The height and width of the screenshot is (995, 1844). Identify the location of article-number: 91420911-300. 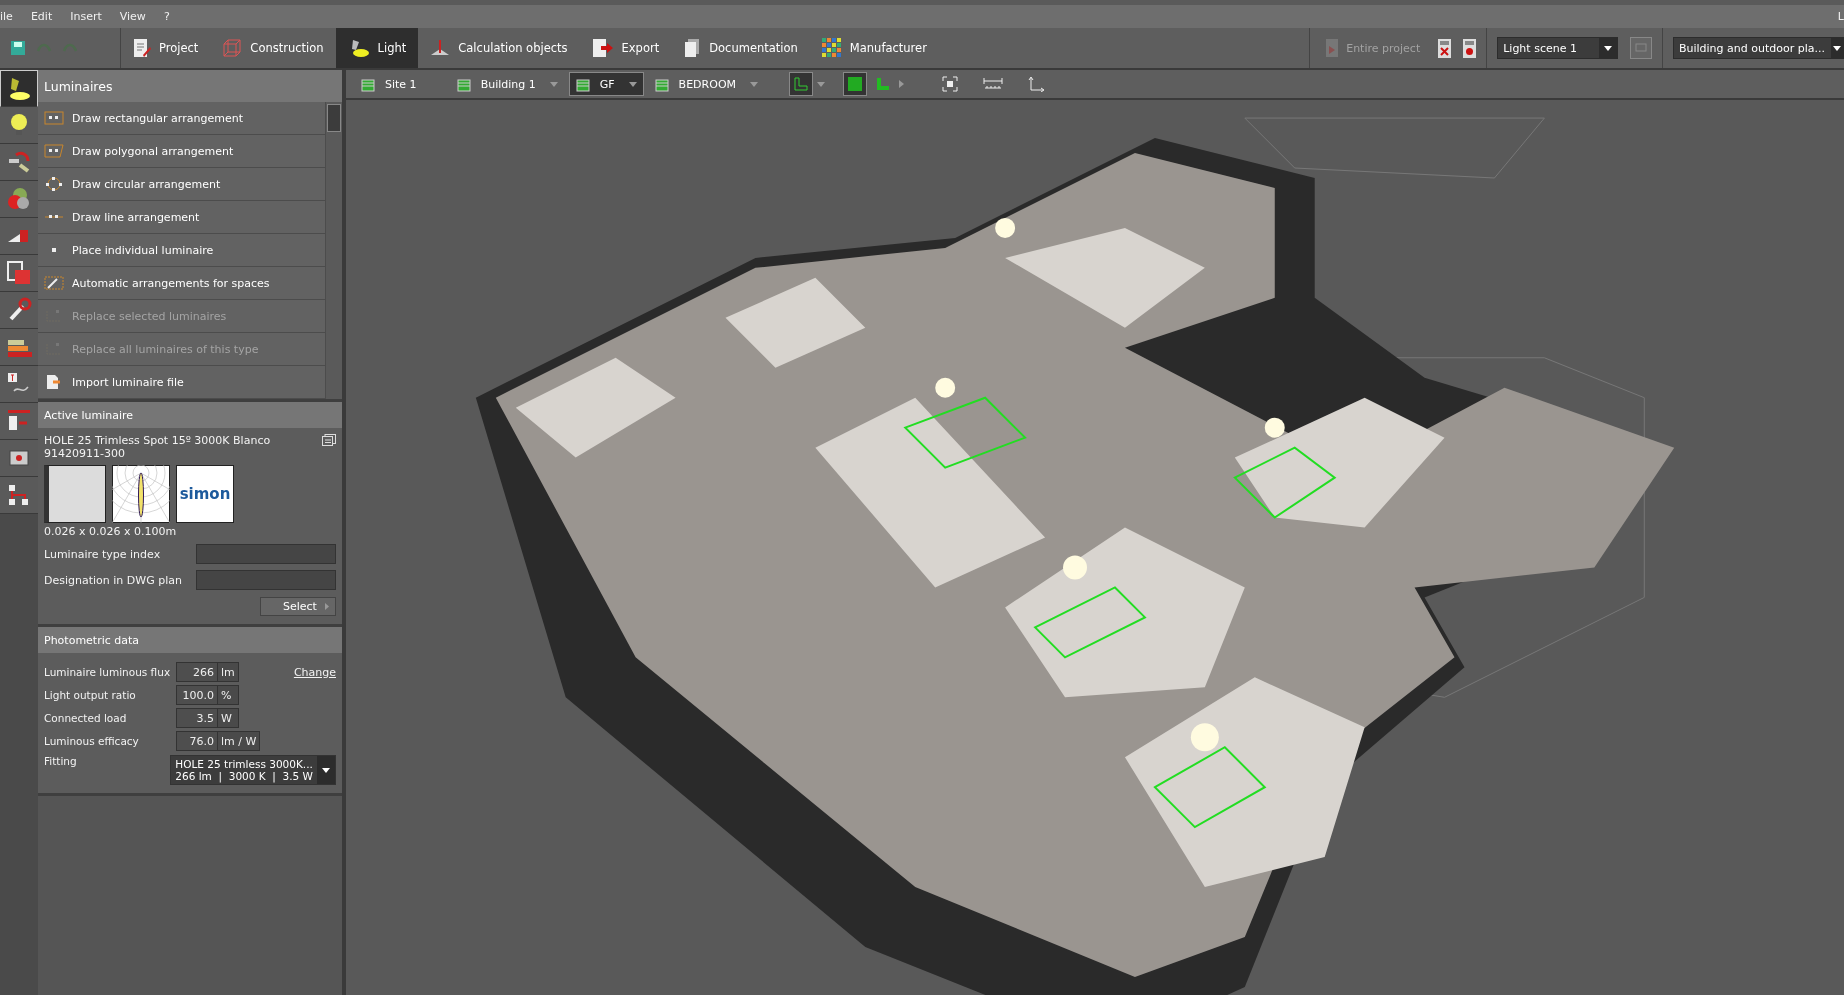
(85, 453).